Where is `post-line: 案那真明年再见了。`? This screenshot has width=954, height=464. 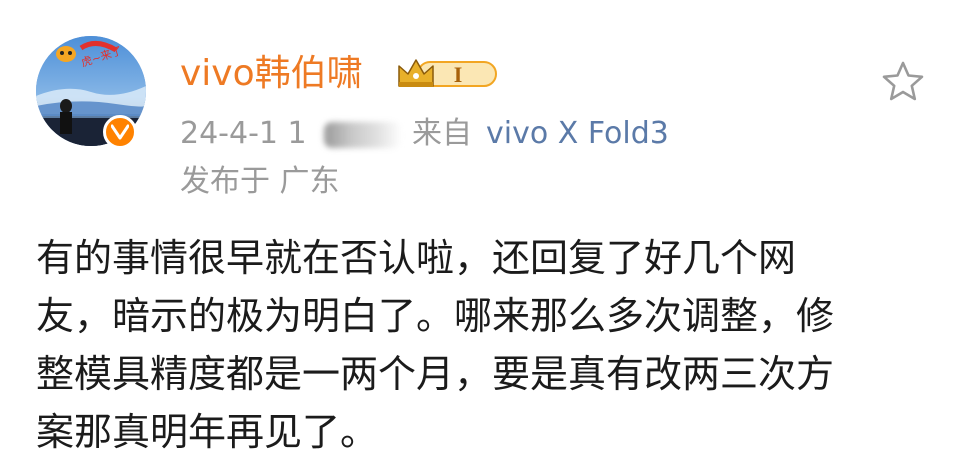
post-line: 案那真明年再见了。 is located at coordinates (207, 432).